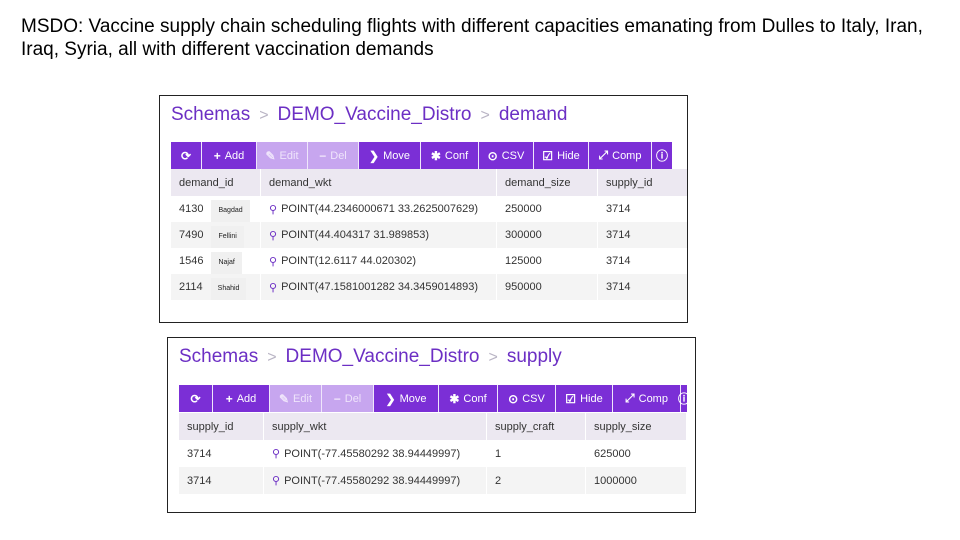  Describe the element at coordinates (228, 289) in the screenshot. I see `city-label: Shahid` at that location.